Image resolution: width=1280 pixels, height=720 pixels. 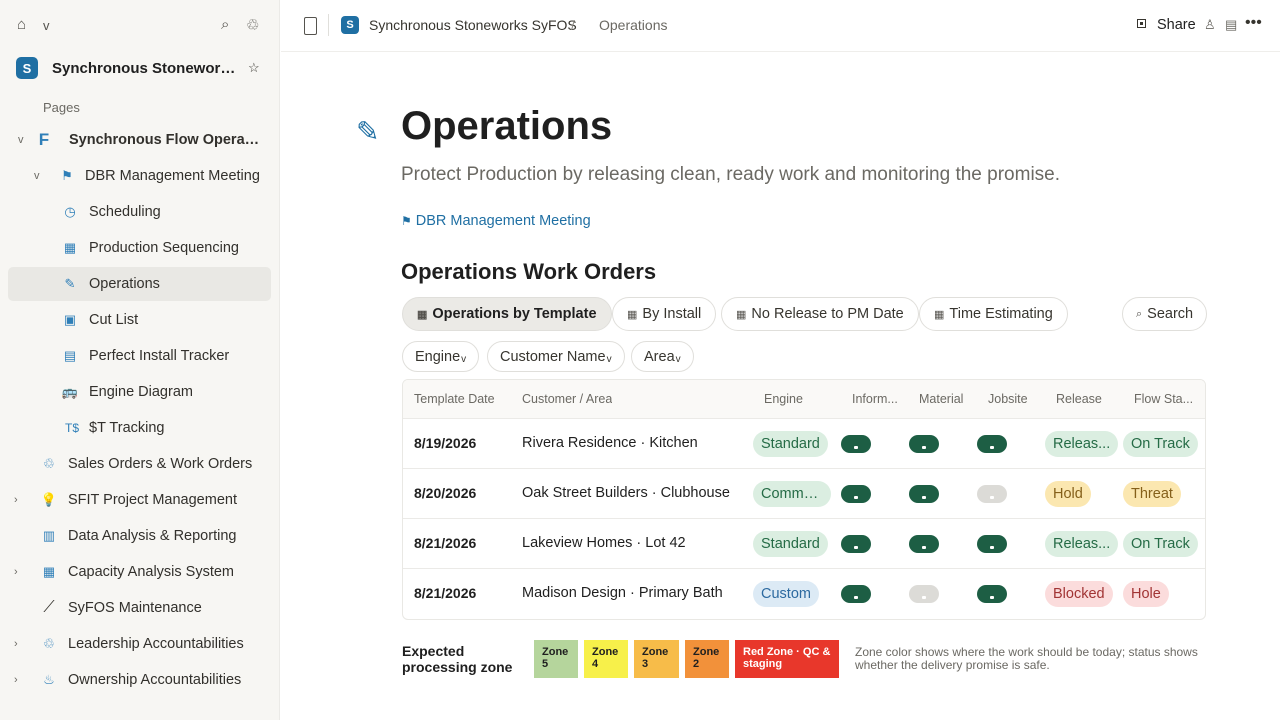 What do you see at coordinates (310, 26) in the screenshot?
I see `sidebar-toggle-icon` at bounding box center [310, 26].